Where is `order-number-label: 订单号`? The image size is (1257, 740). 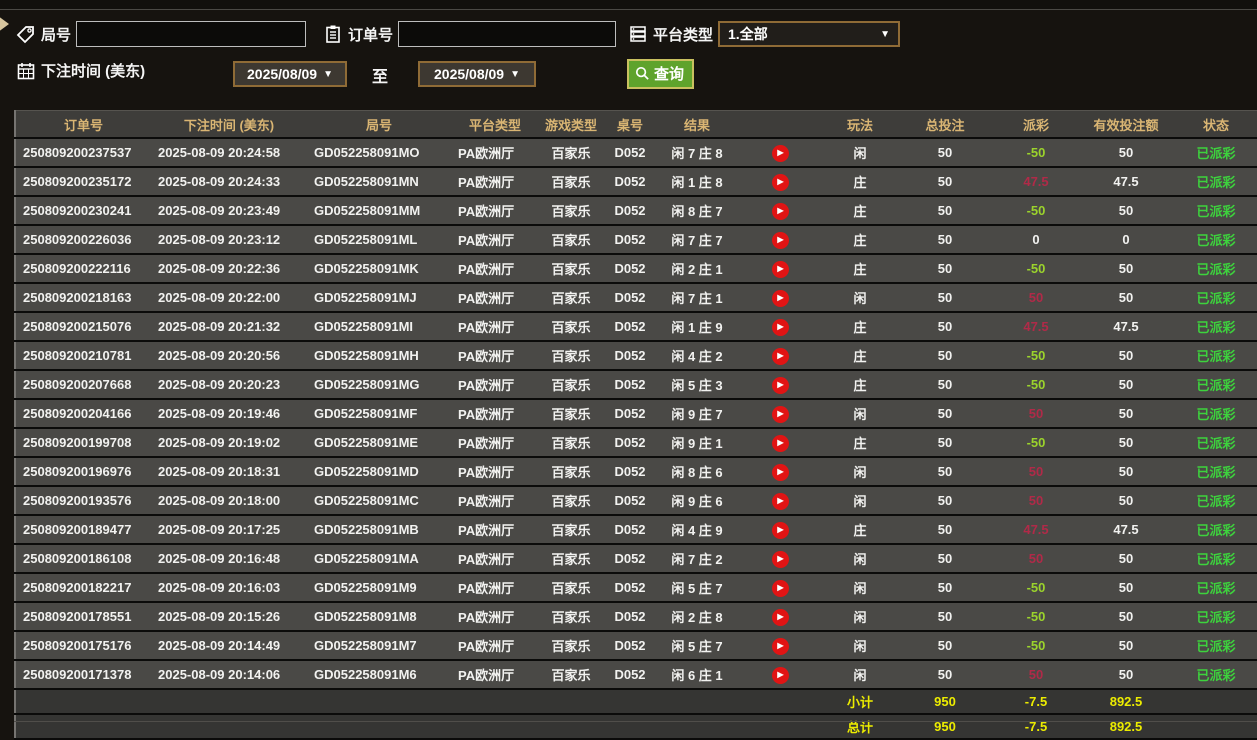
order-number-label: 订单号 is located at coordinates (371, 35).